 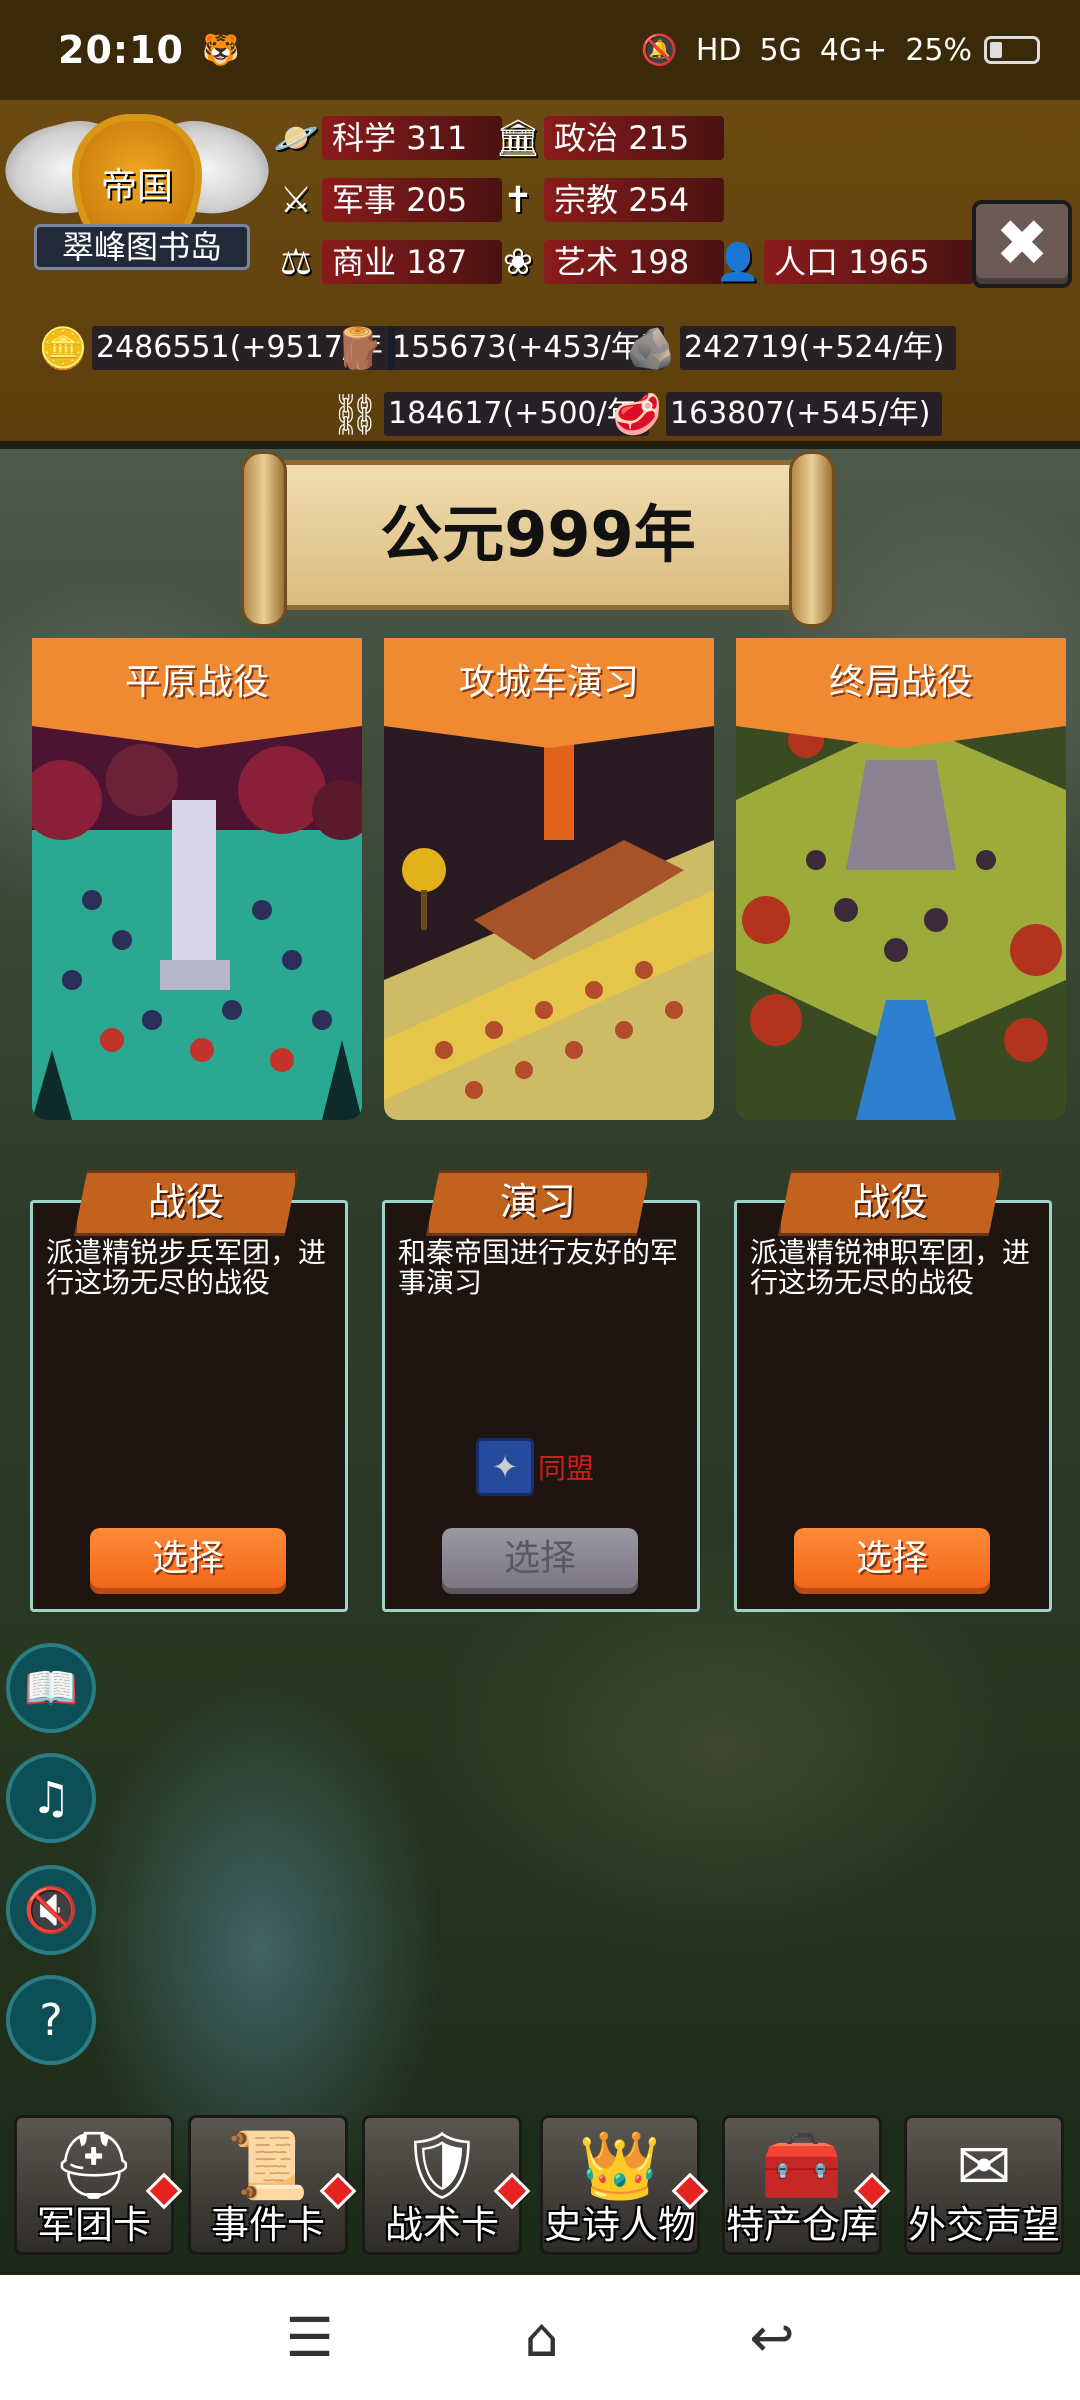 I want to click on empire-label: 帝国, so click(x=136, y=186).